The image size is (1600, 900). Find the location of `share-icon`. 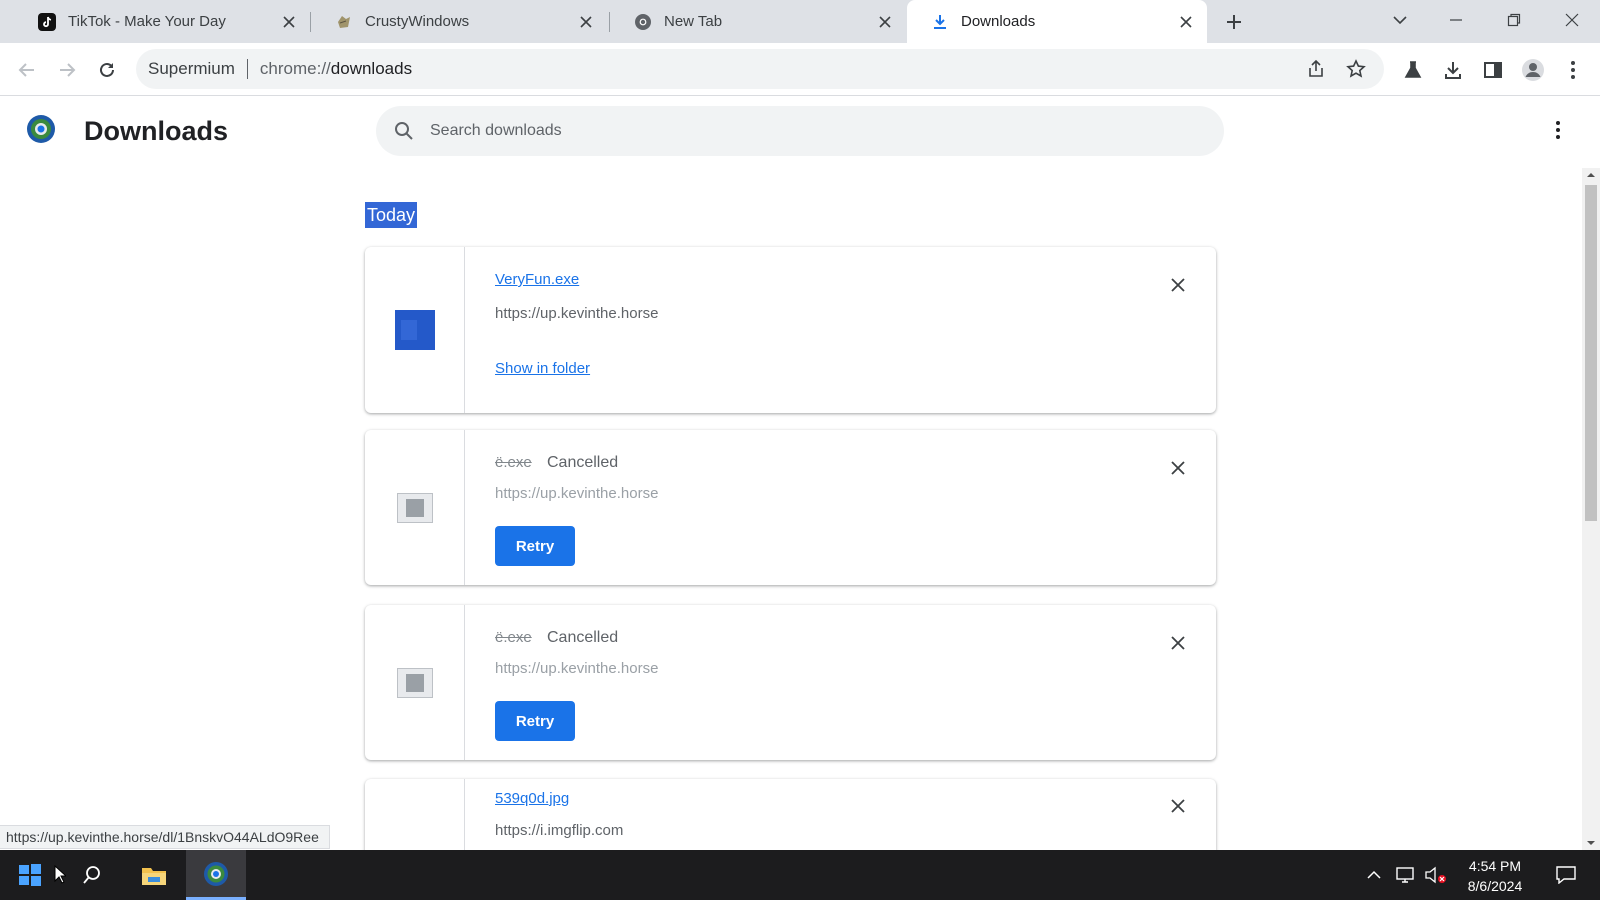

share-icon is located at coordinates (1316, 71).